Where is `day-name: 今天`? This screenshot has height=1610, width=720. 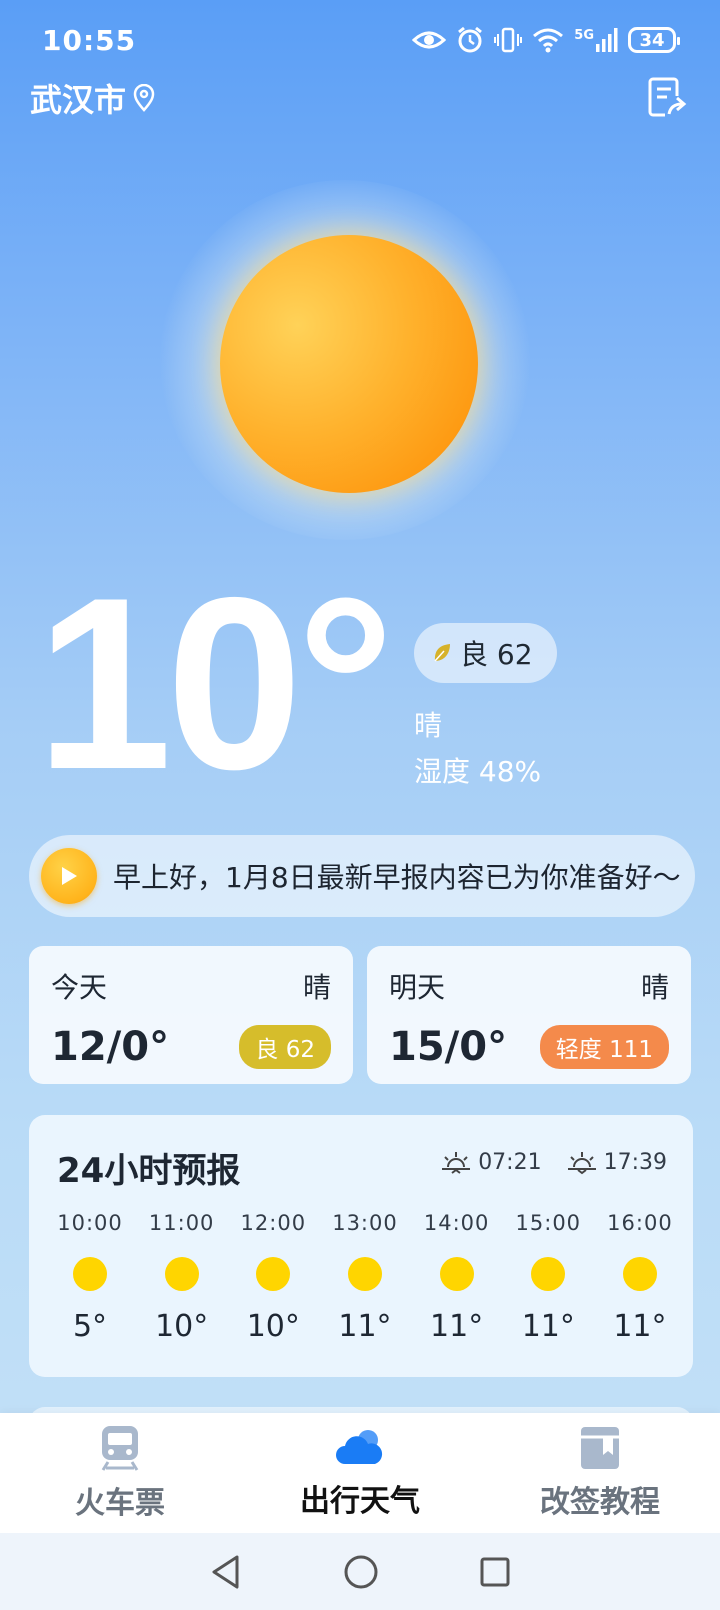
day-name: 今天 is located at coordinates (79, 987).